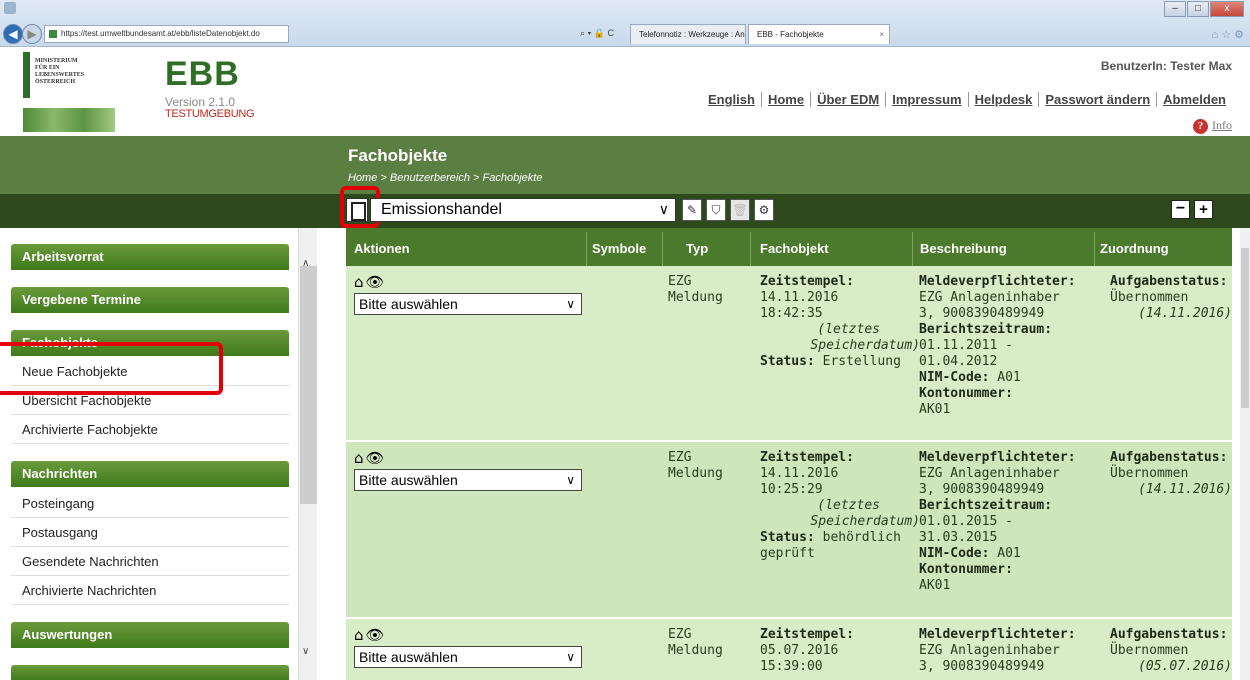 The height and width of the screenshot is (680, 1250). Describe the element at coordinates (692, 210) in the screenshot. I see `edit-icon: ✎` at that location.